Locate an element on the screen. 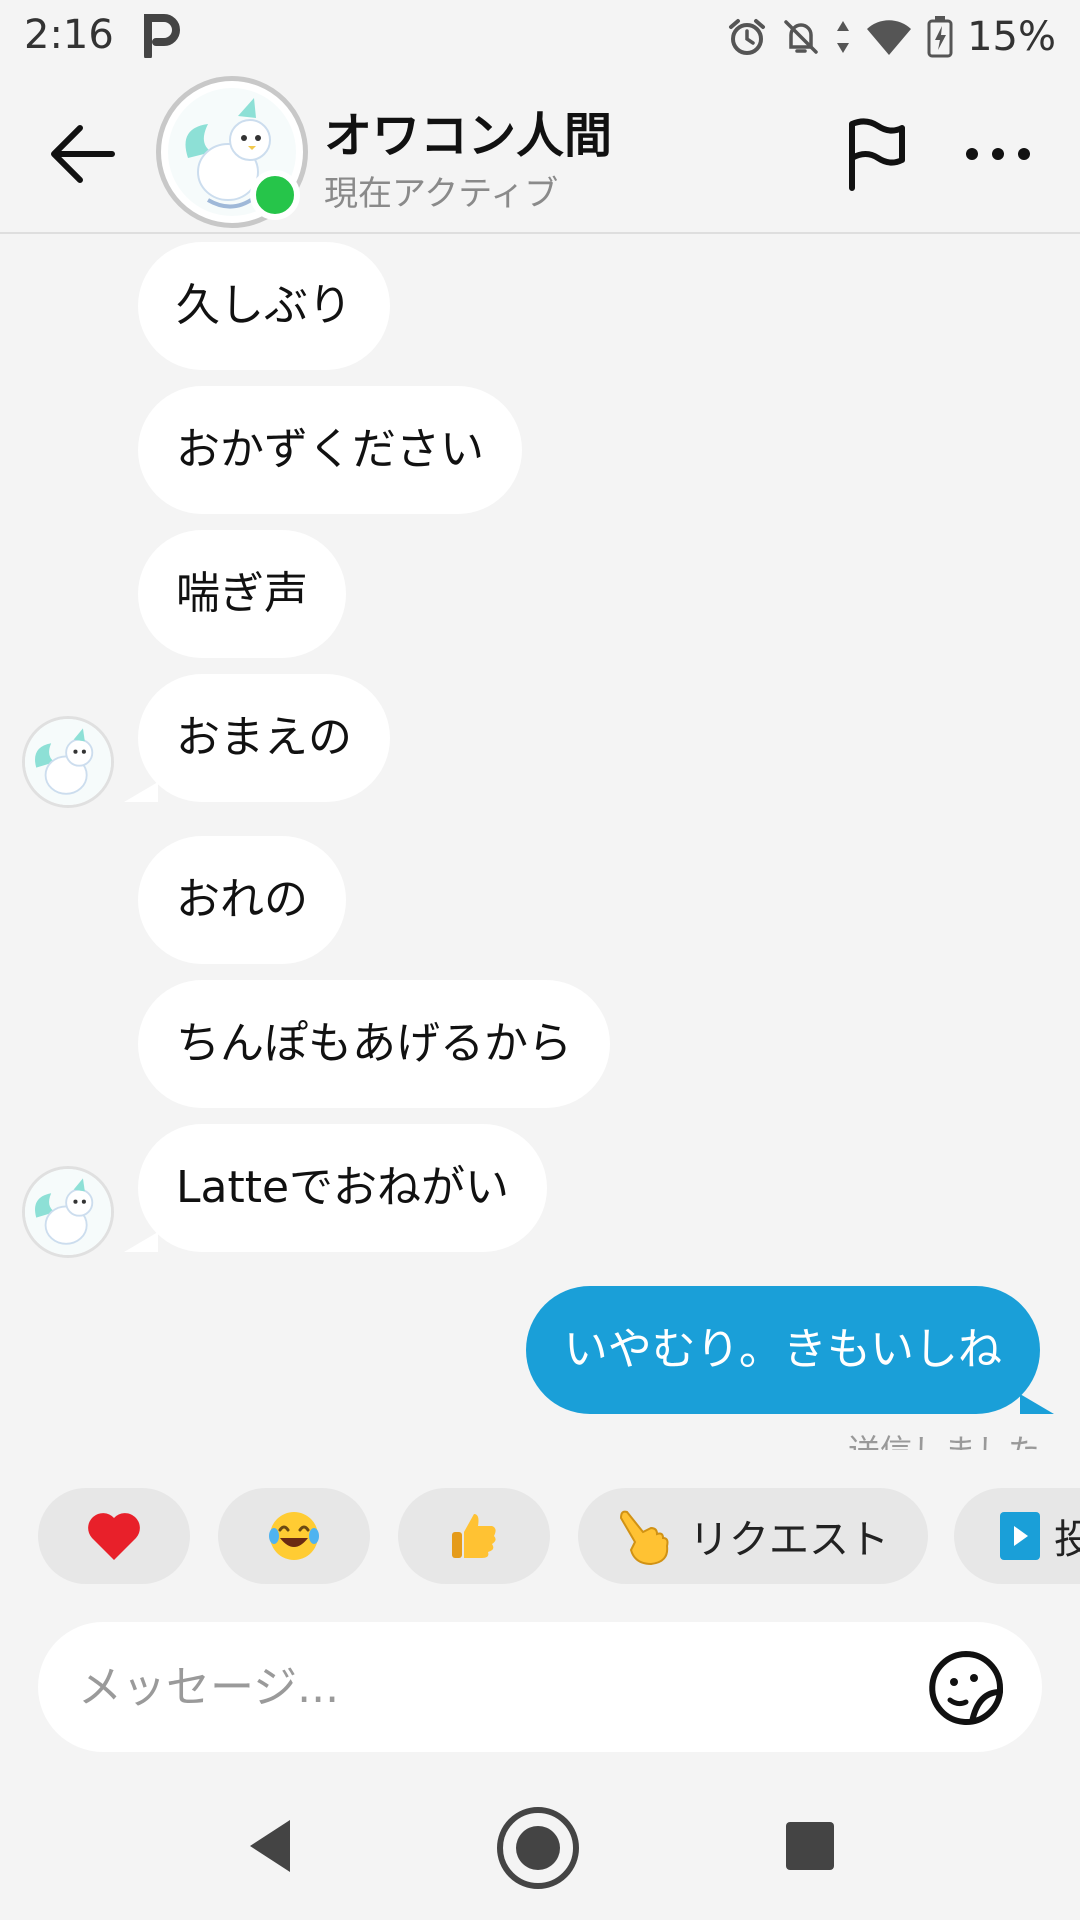  quick-reaction-heart is located at coordinates (114, 1536).